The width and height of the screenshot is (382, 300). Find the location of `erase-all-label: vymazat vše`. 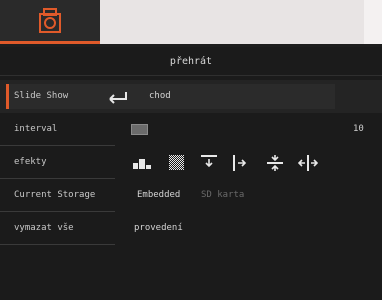

erase-all-label: vymazat vše is located at coordinates (44, 228).